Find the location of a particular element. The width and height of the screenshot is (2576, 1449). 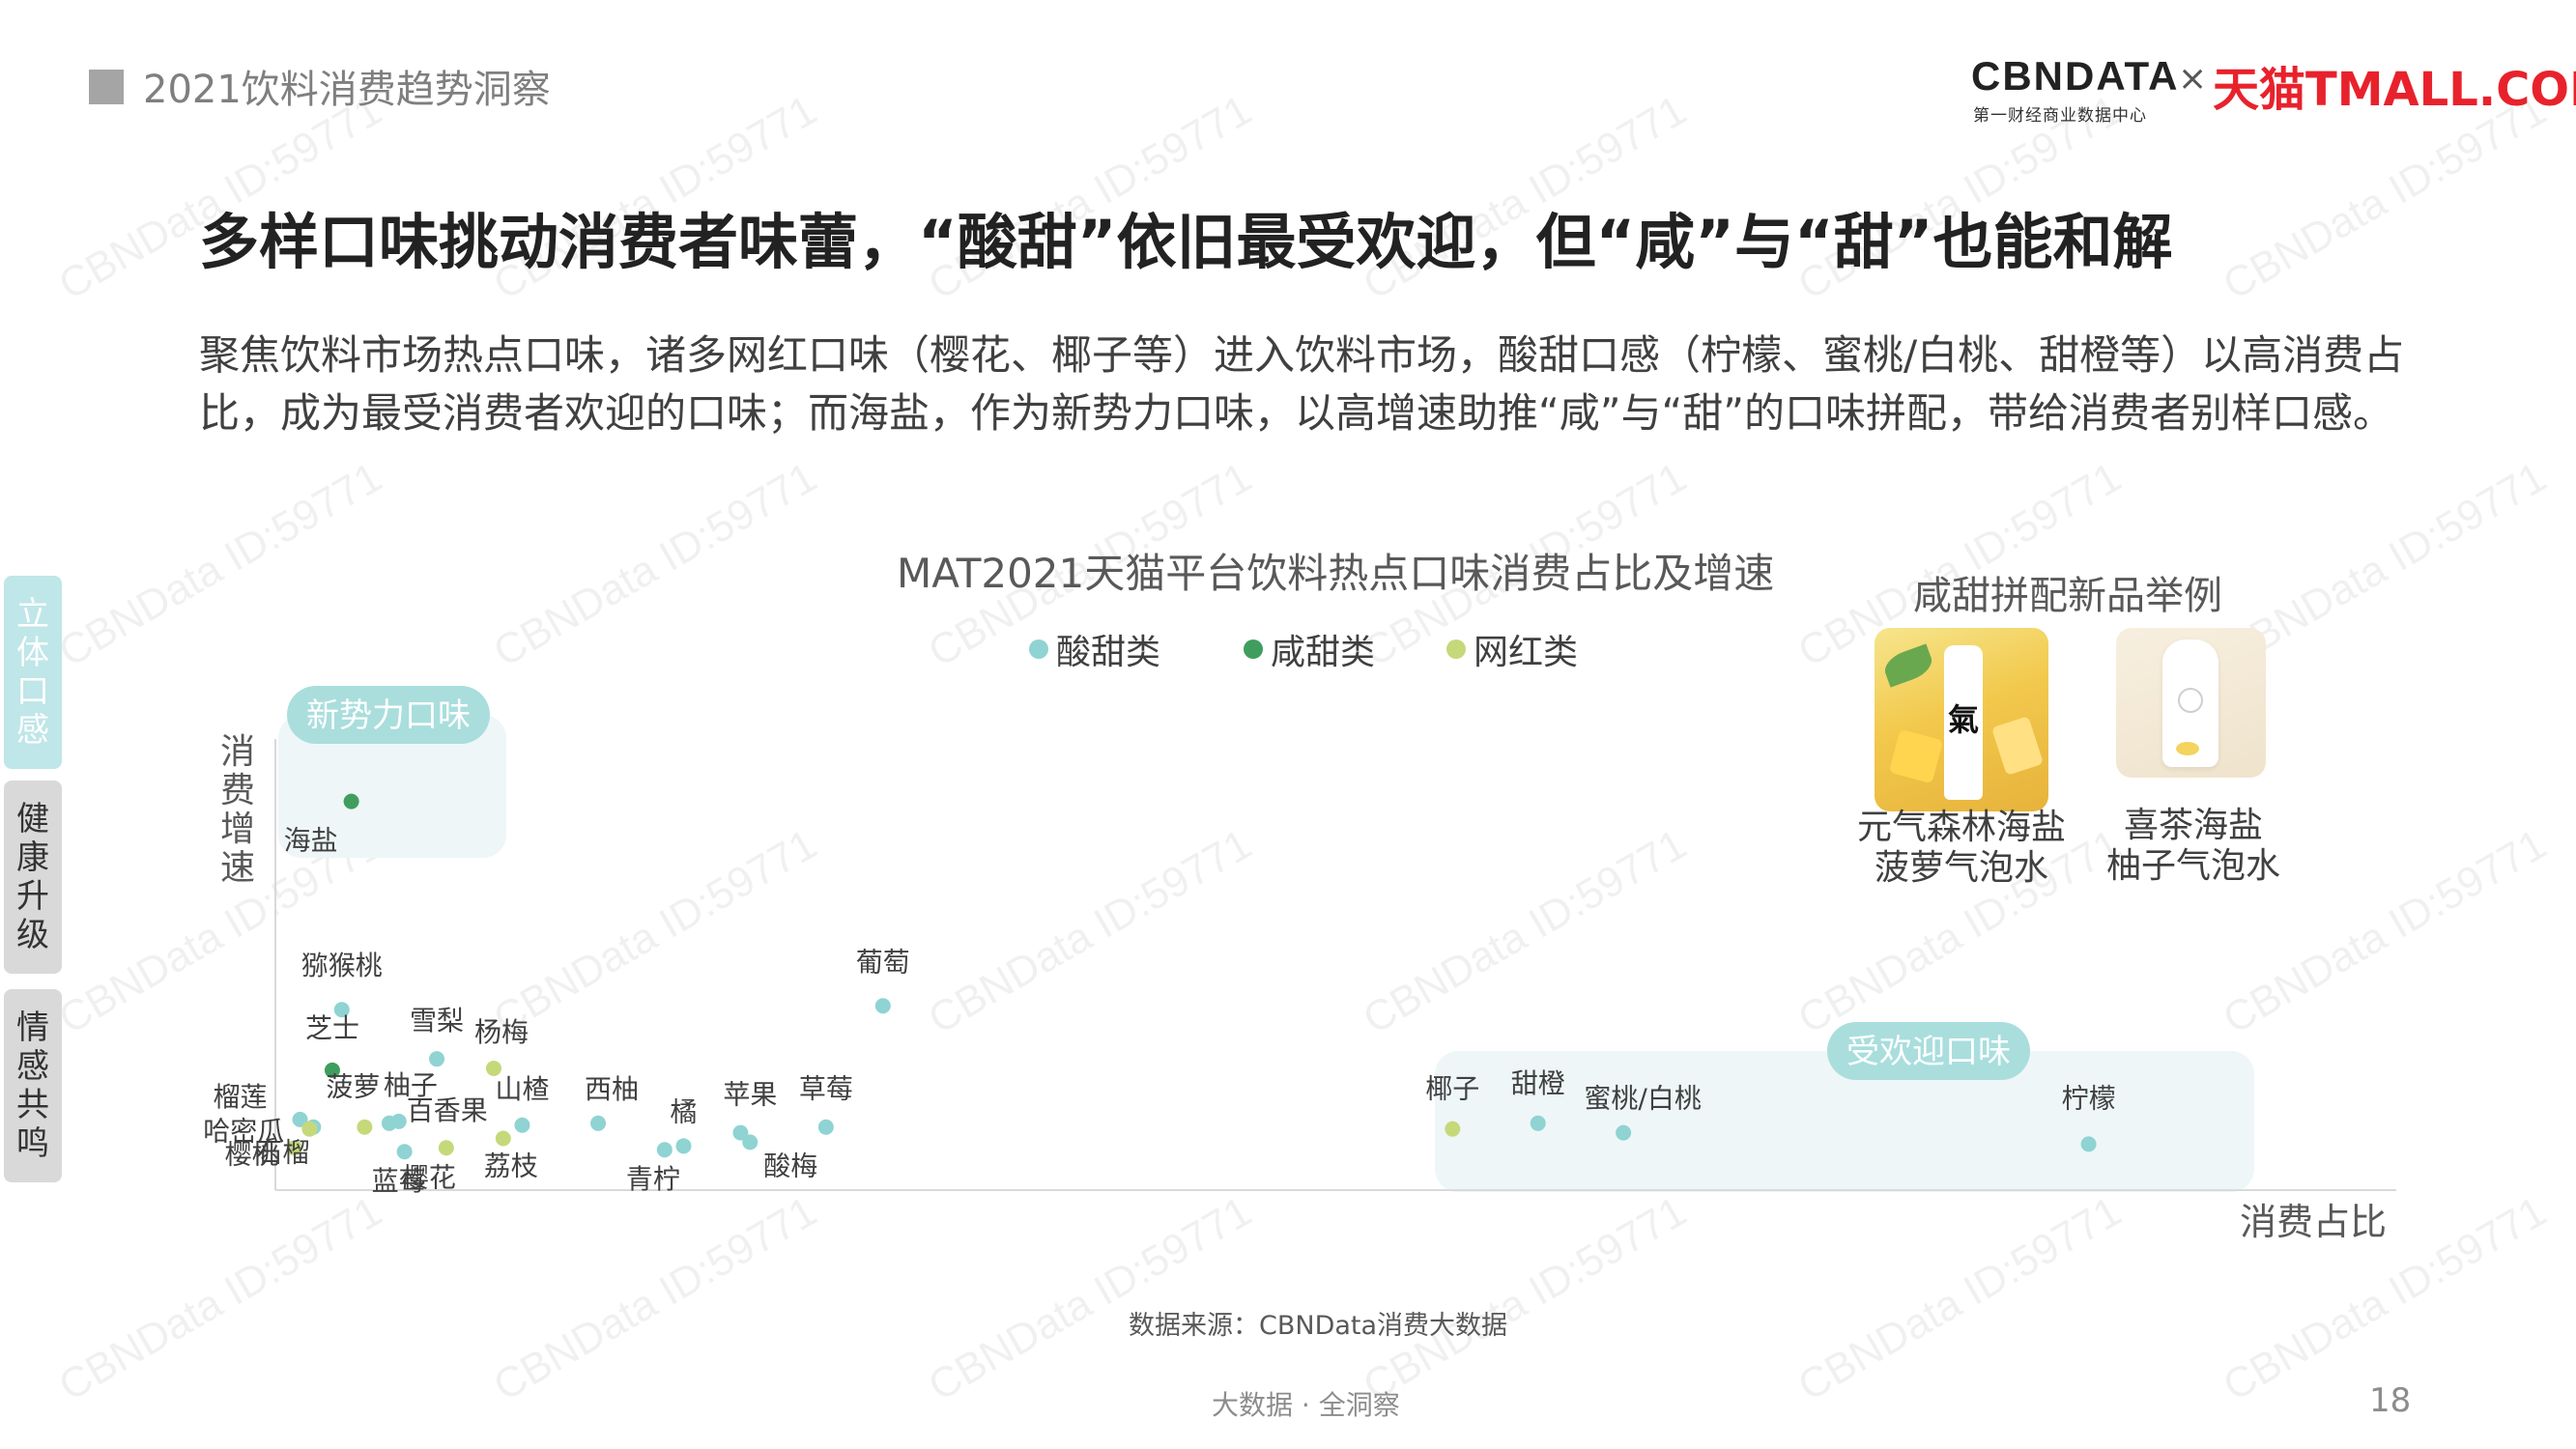

data-label: 杨梅 is located at coordinates (502, 1032).